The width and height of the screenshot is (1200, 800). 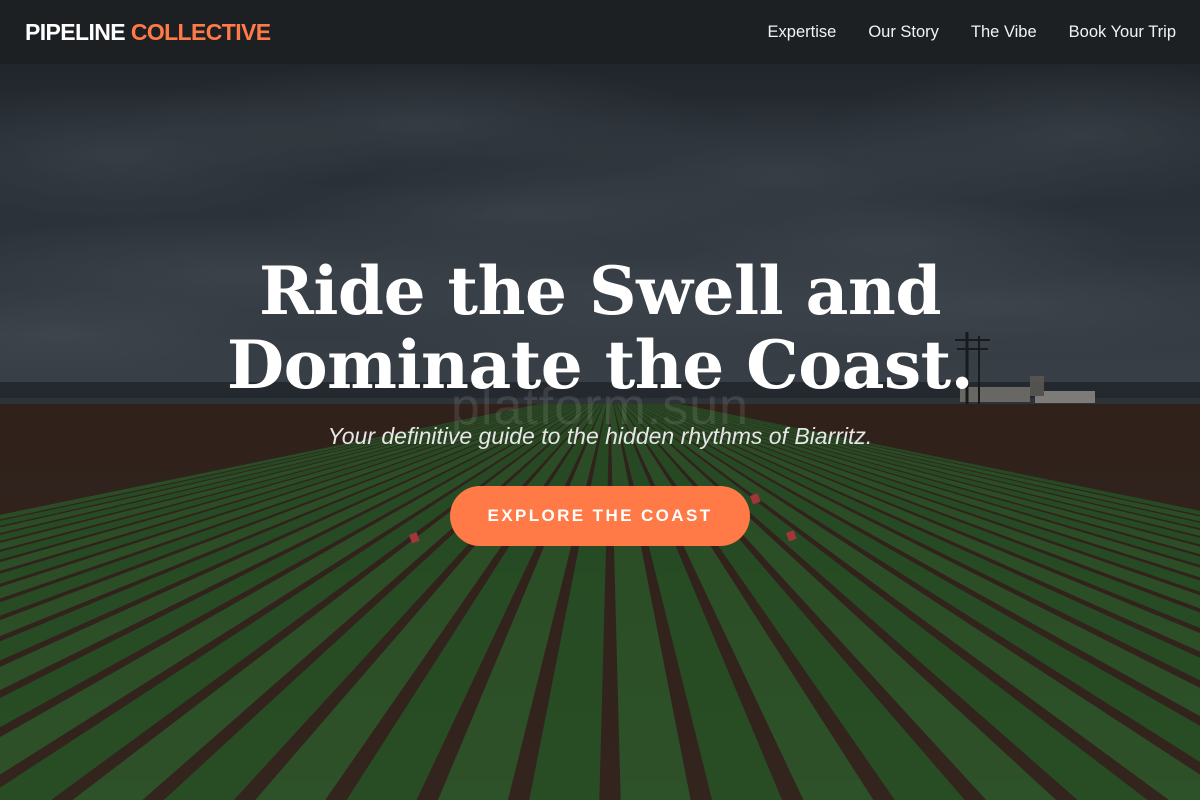 I want to click on logo-accent-text: COLLECTIVE, so click(x=200, y=31).